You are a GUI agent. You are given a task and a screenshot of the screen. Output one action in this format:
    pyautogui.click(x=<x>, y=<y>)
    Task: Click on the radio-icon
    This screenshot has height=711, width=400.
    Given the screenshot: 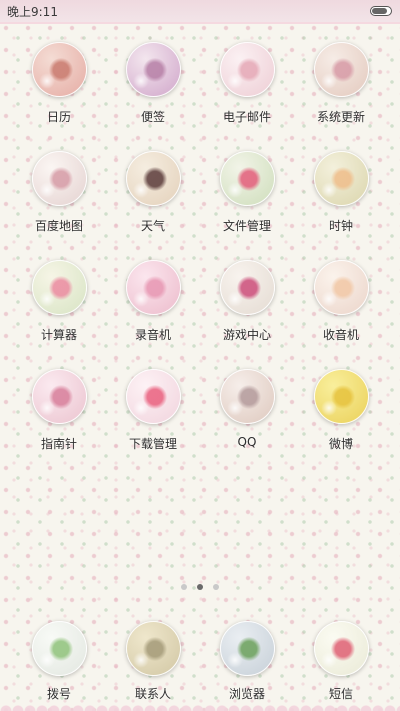 What is the action you would take?
    pyautogui.click(x=341, y=287)
    